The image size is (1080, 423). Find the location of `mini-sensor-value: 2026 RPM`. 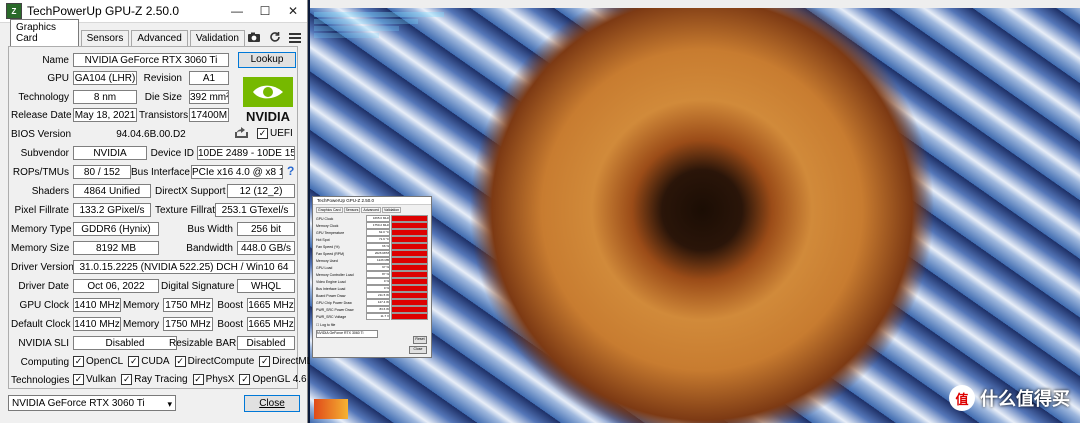

mini-sensor-value: 2026 RPM is located at coordinates (378, 253).